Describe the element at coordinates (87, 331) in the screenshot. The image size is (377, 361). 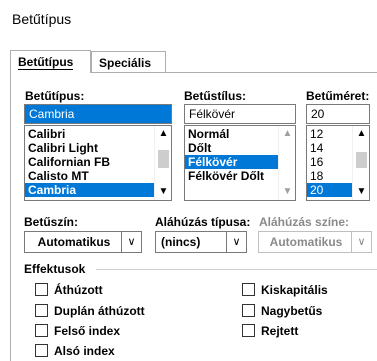
I see `superscript-label: Felső index` at that location.